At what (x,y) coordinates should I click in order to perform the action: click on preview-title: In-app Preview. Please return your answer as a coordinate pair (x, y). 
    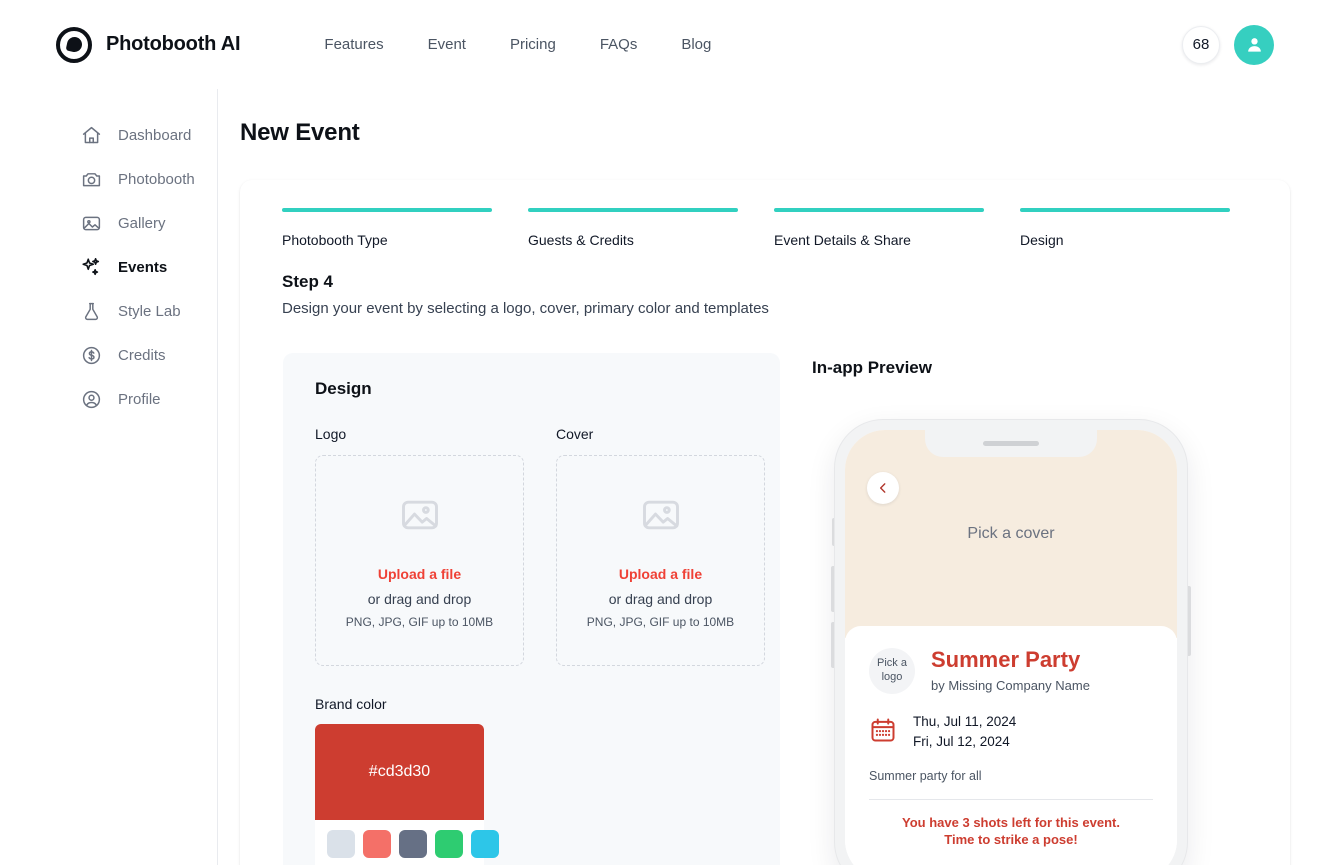
    Looking at the image, I should click on (872, 367).